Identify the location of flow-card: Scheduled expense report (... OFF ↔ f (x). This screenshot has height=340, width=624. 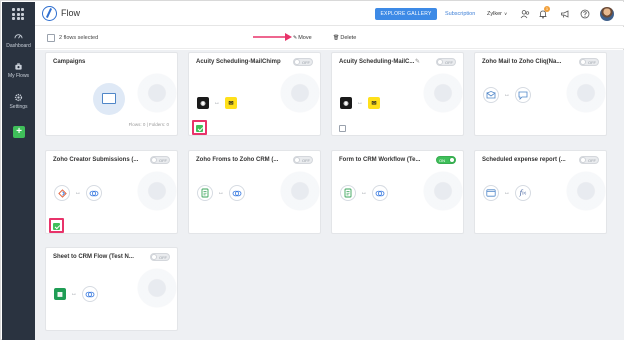
(540, 192).